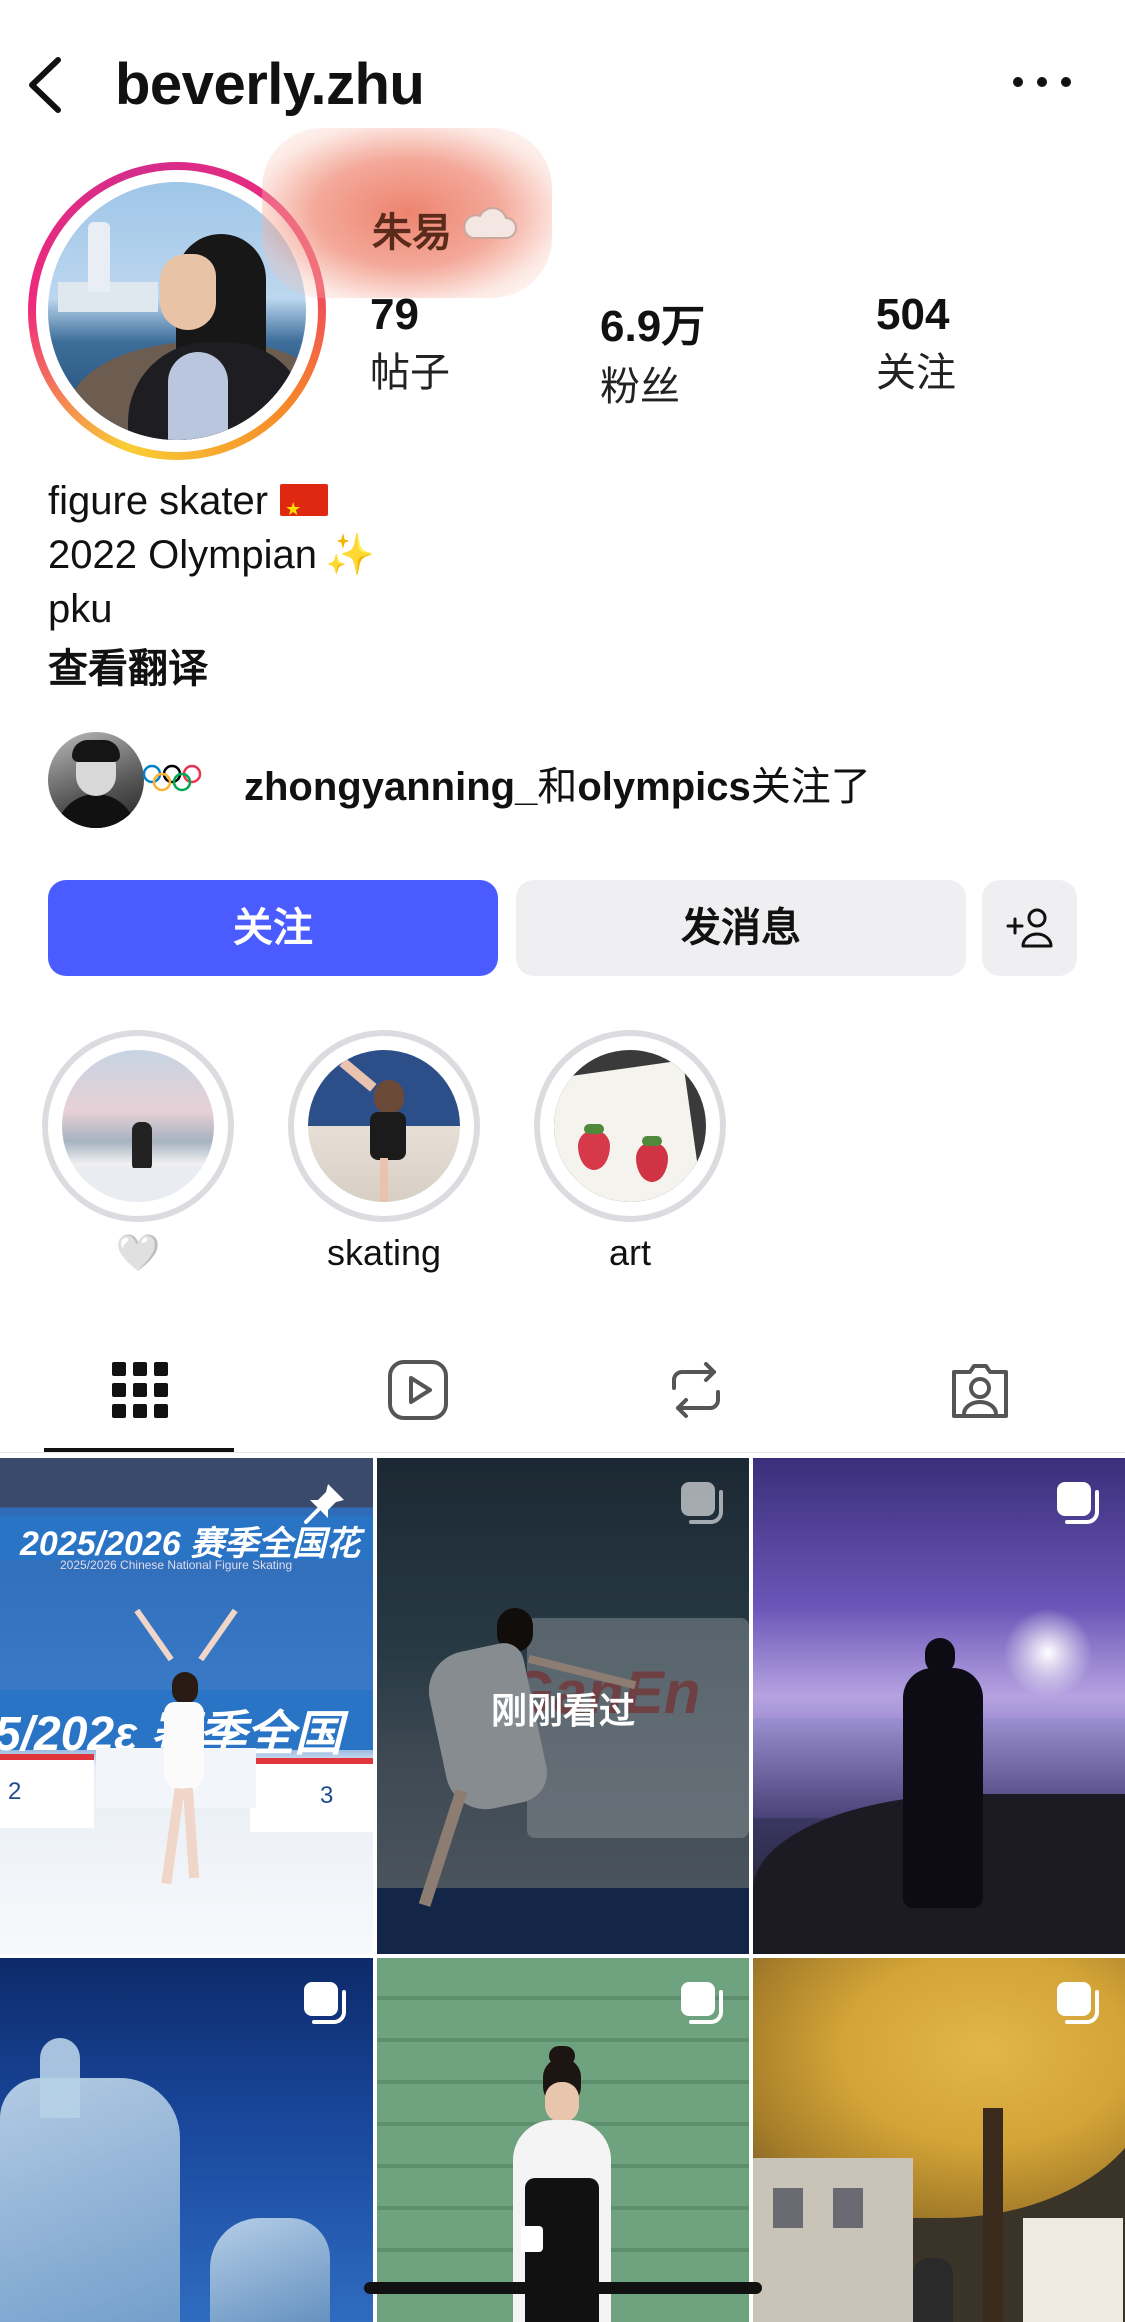 This screenshot has width=1125, height=2322. I want to click on olympic-rings-avatar-icon, so click(172, 779).